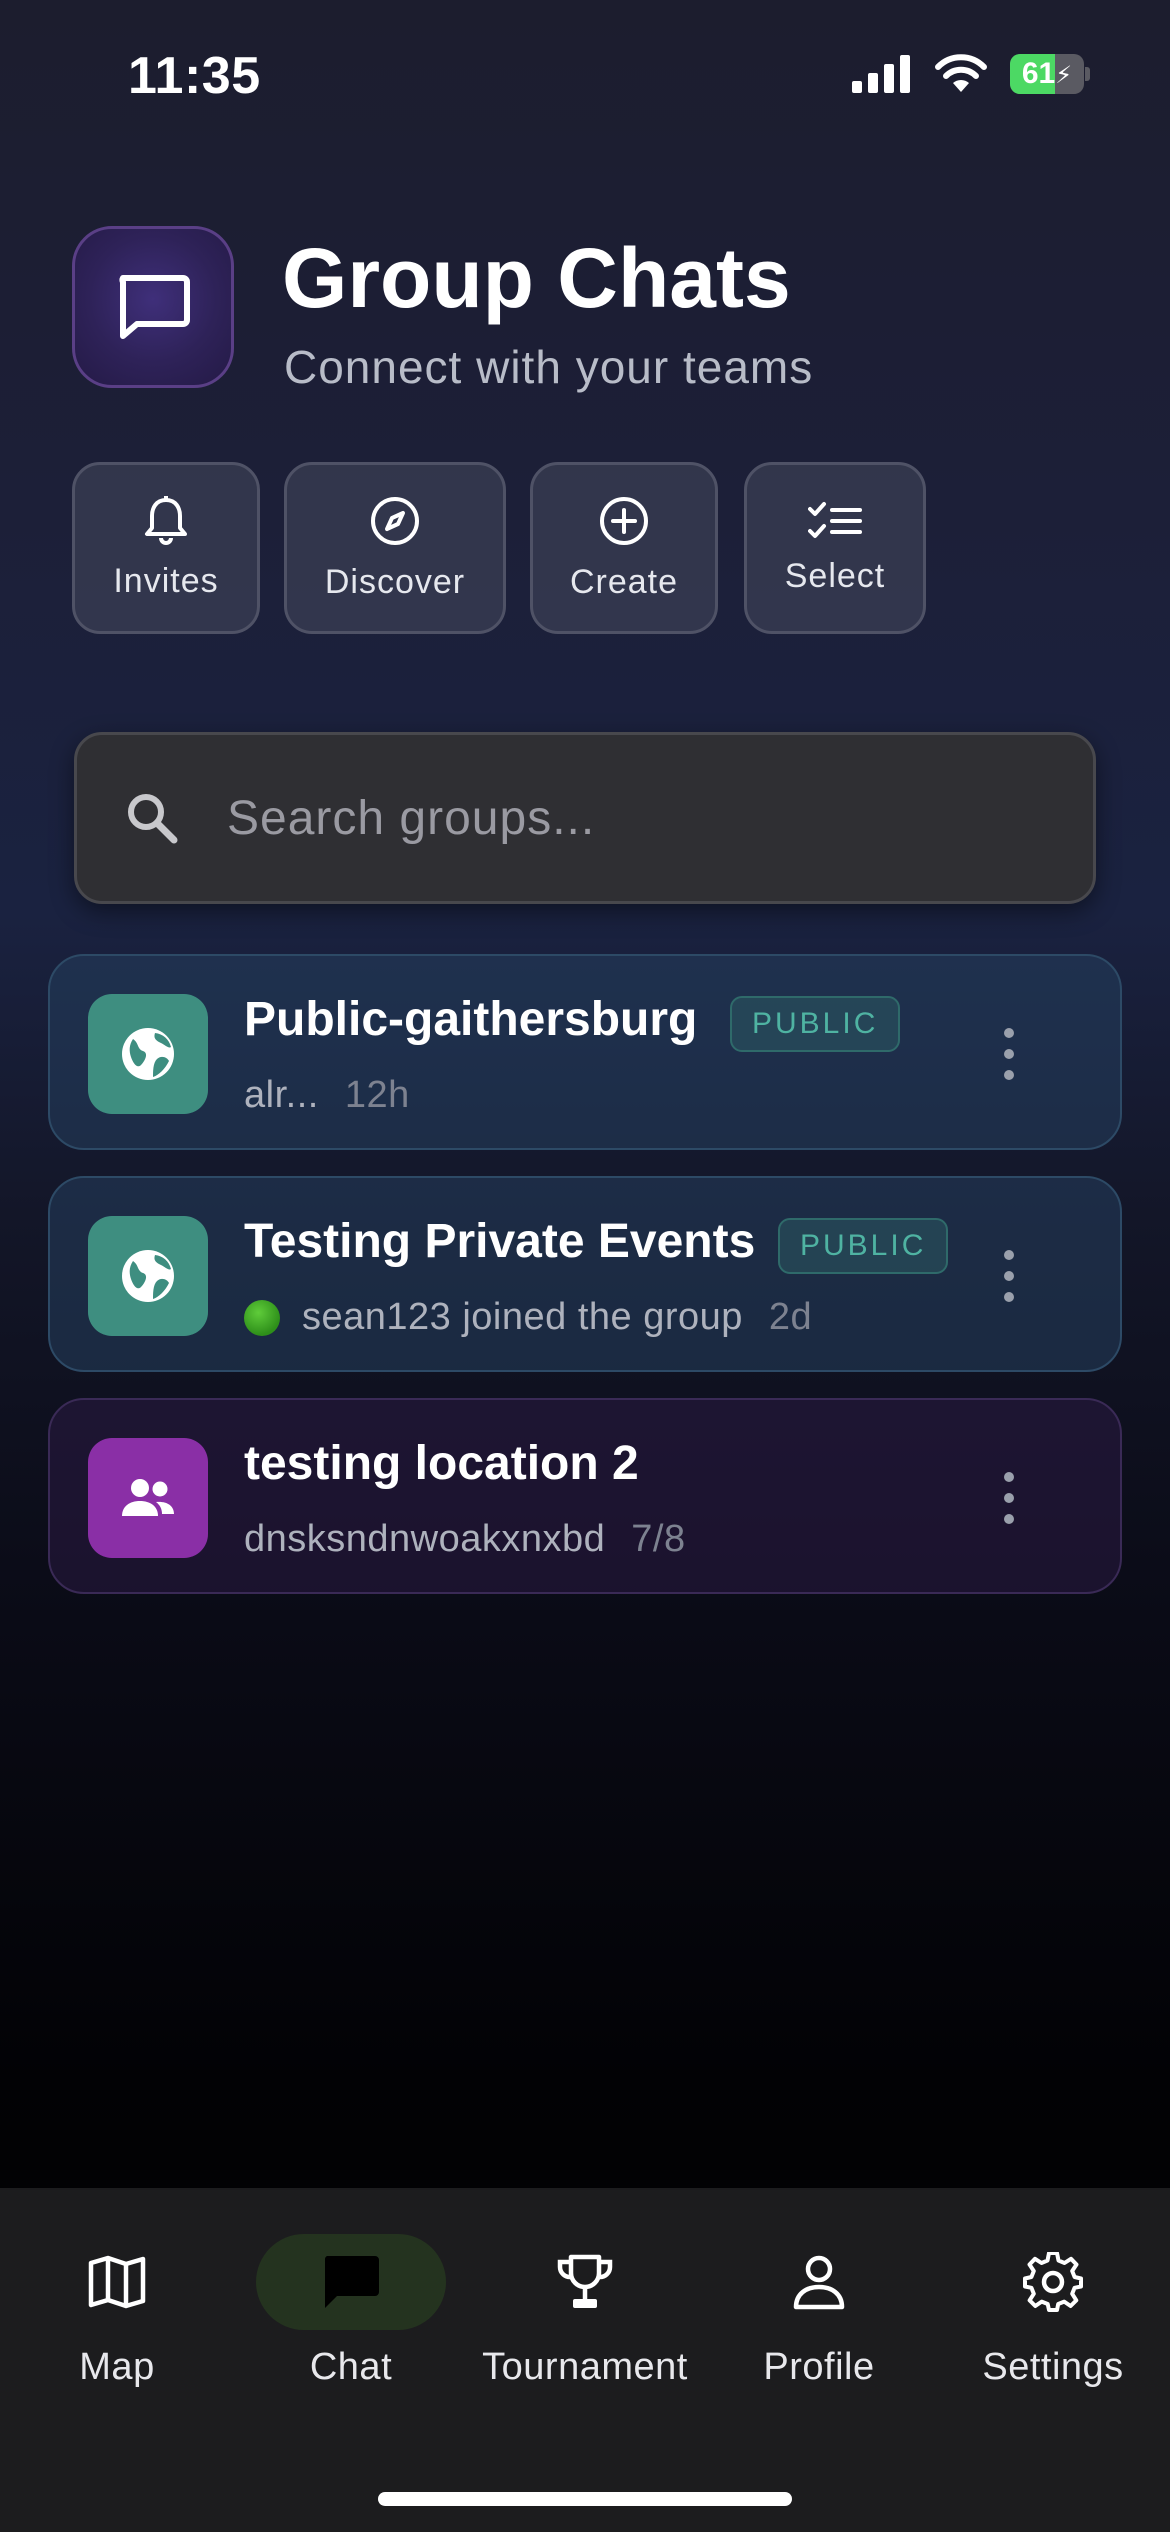 This screenshot has height=2532, width=1170. I want to click on nav-label: Chat, so click(351, 2367).